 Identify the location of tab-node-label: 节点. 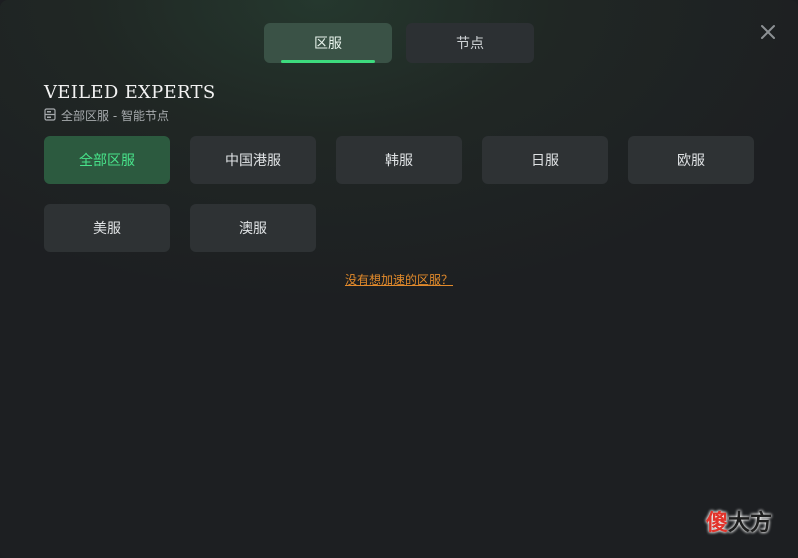
(470, 44).